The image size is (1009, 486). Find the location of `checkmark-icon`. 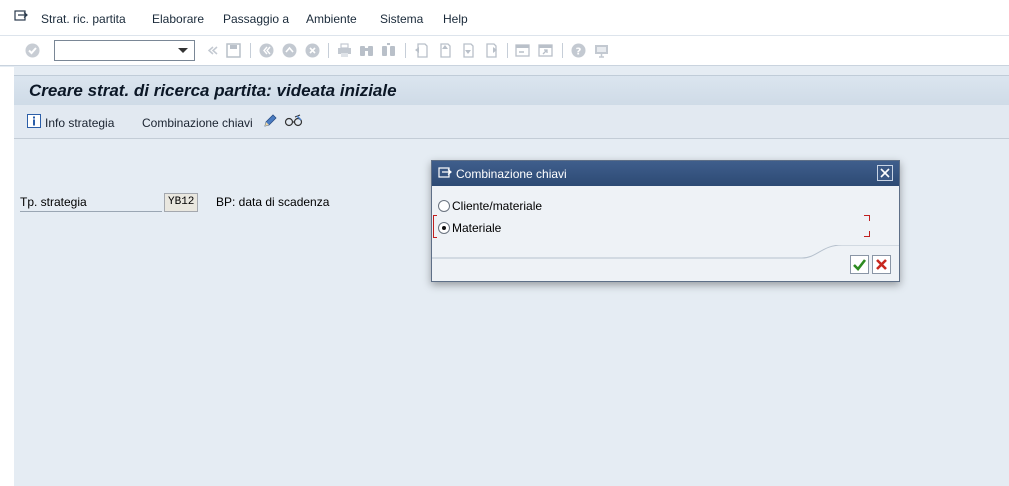

checkmark-icon is located at coordinates (860, 265).